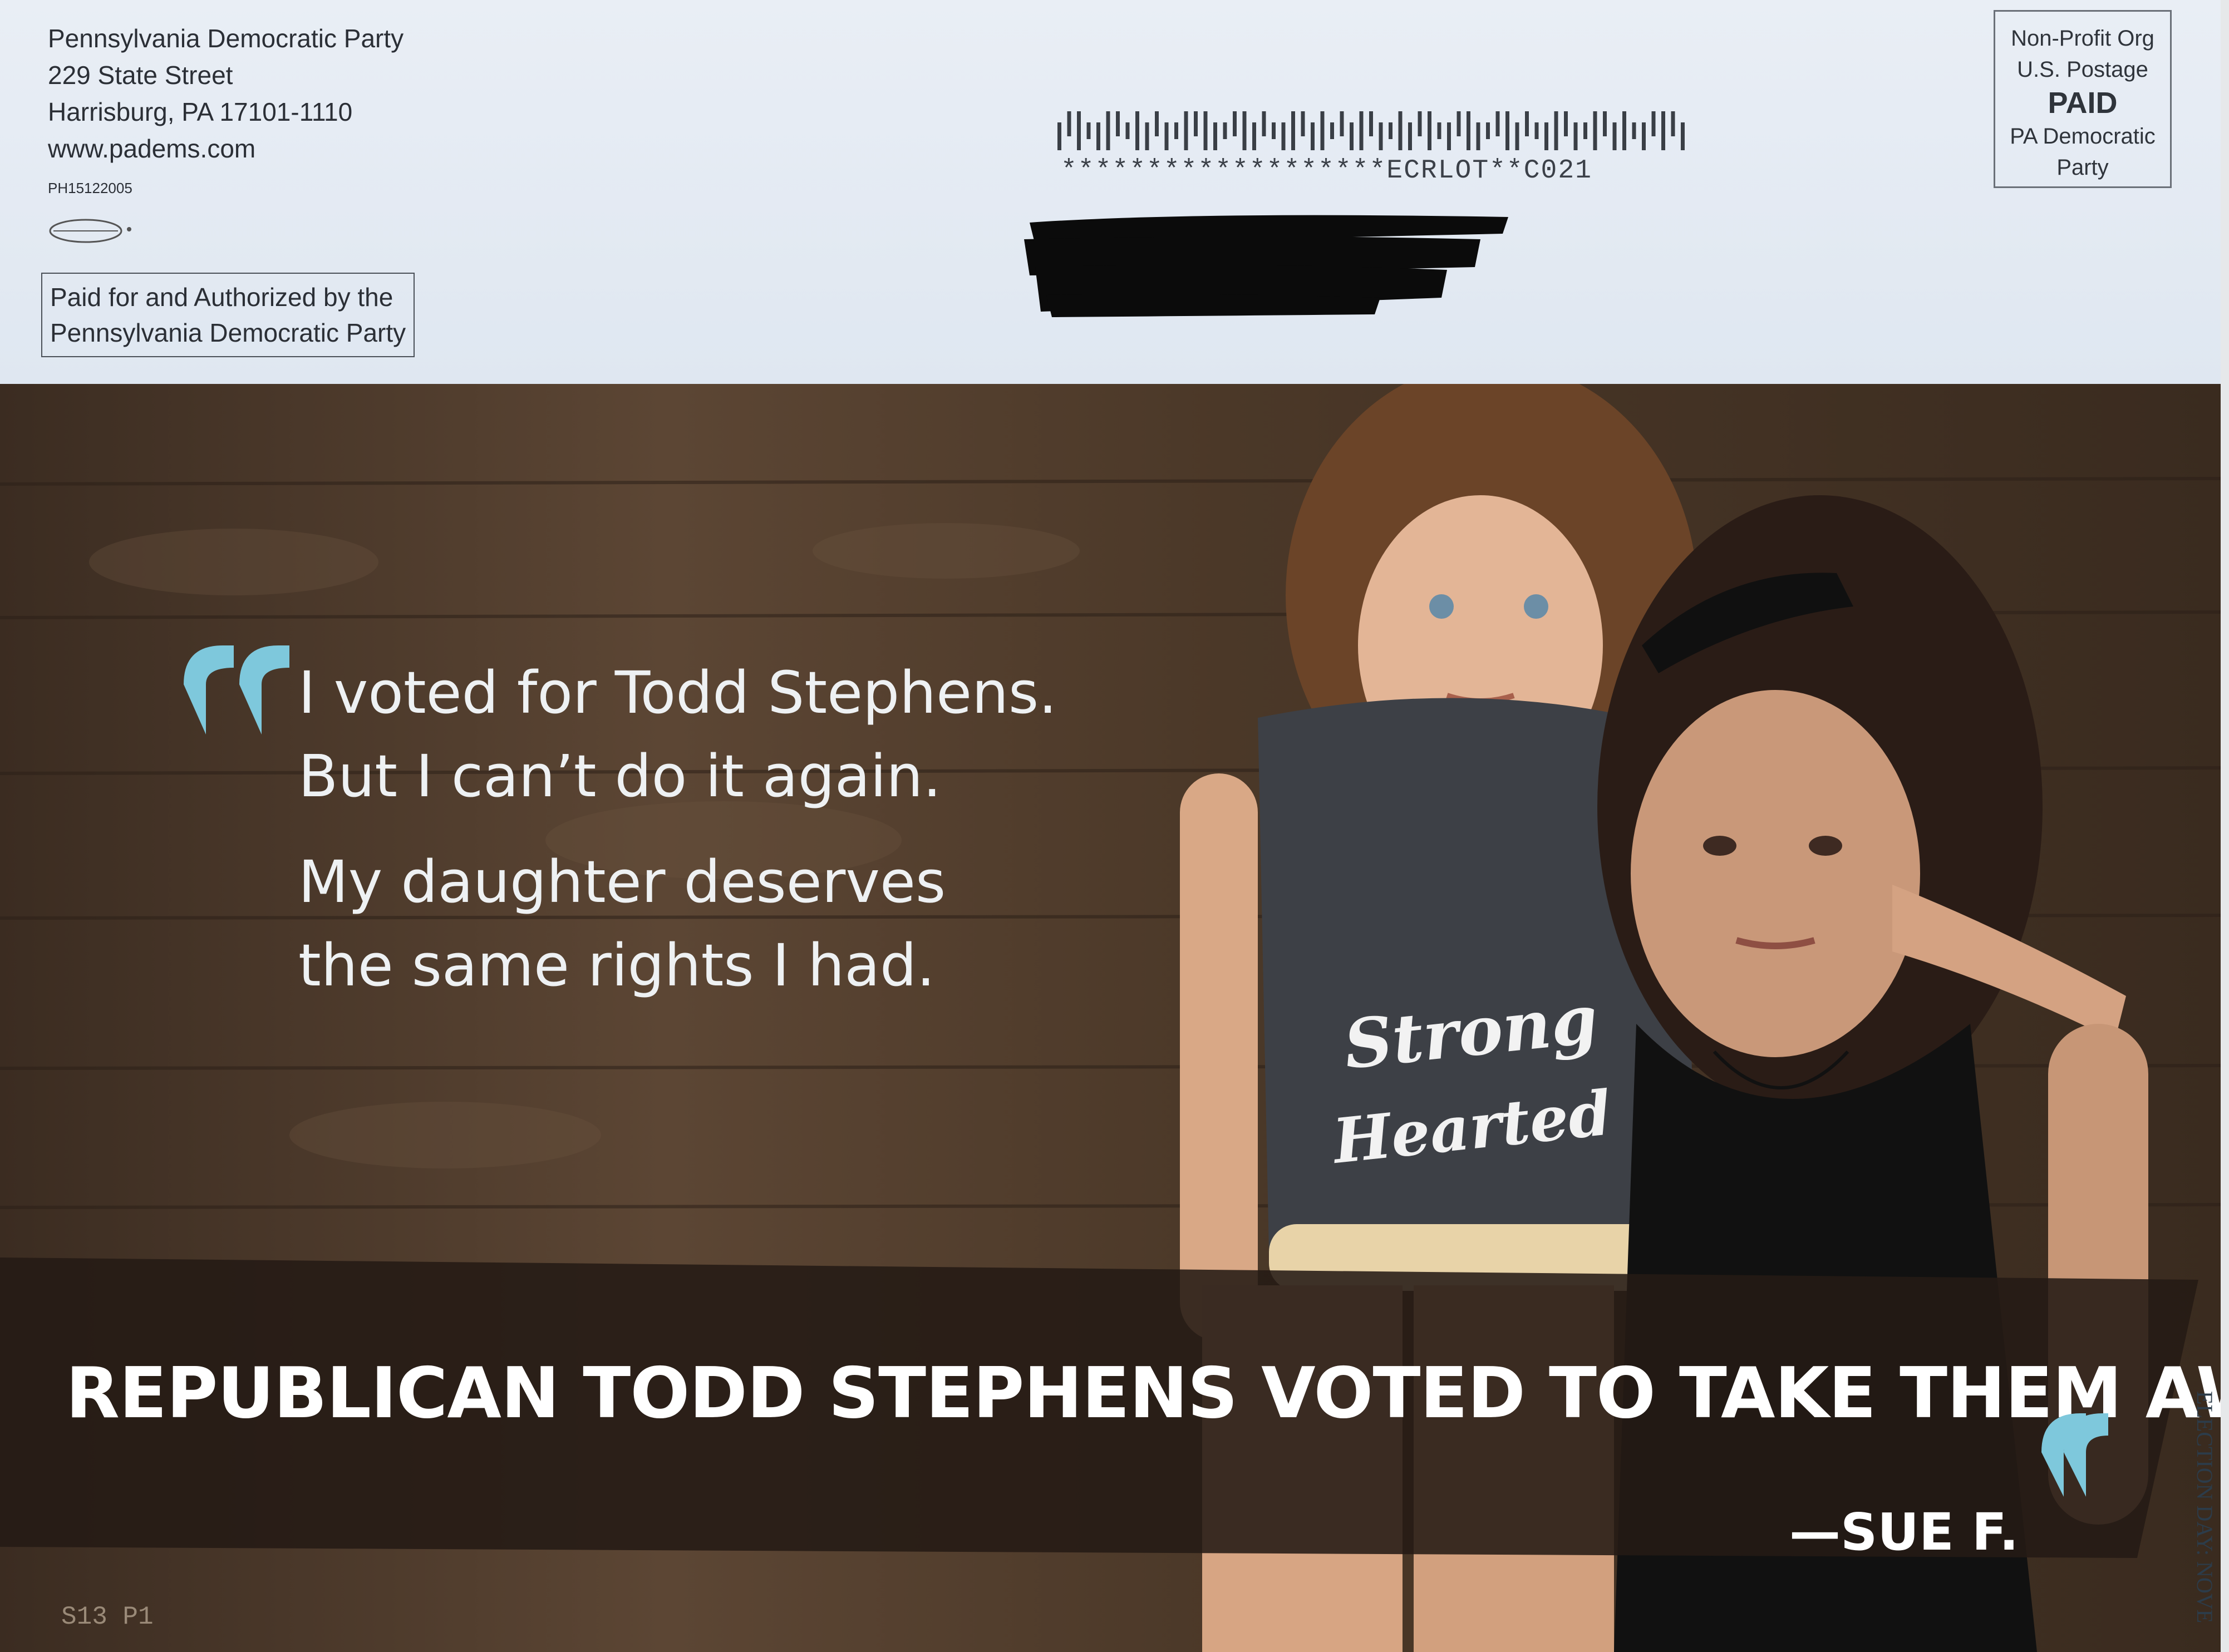 The width and height of the screenshot is (2229, 1652). What do you see at coordinates (221, 297) in the screenshot?
I see `disclaimer-line-1: Paid for and Authorized by the` at bounding box center [221, 297].